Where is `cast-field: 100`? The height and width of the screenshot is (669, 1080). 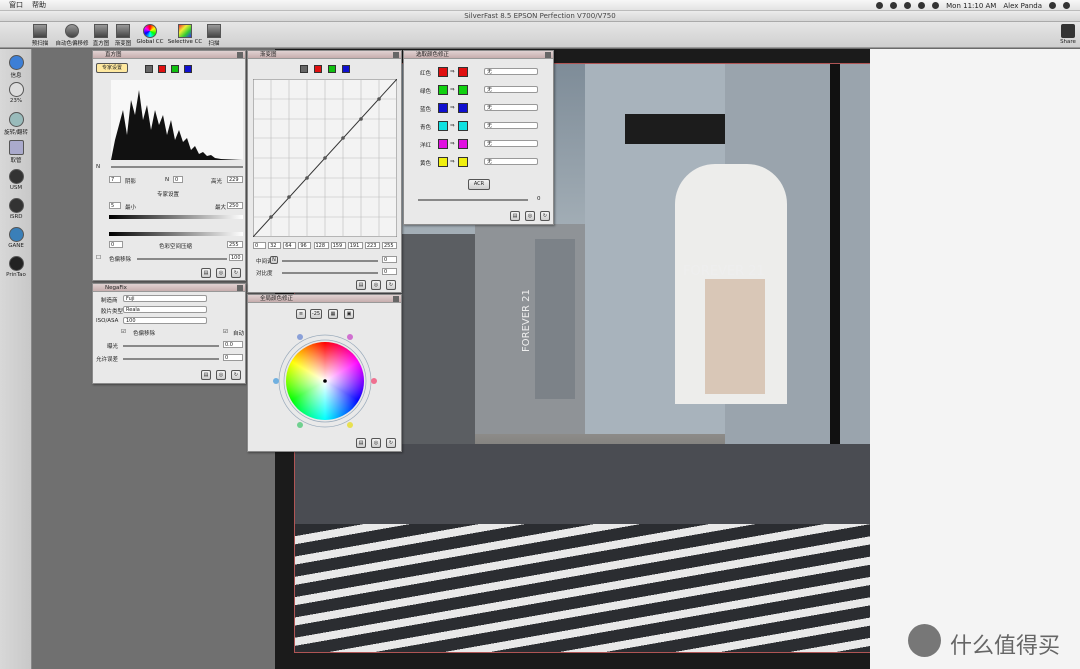
cast-field: 100 is located at coordinates (236, 257).